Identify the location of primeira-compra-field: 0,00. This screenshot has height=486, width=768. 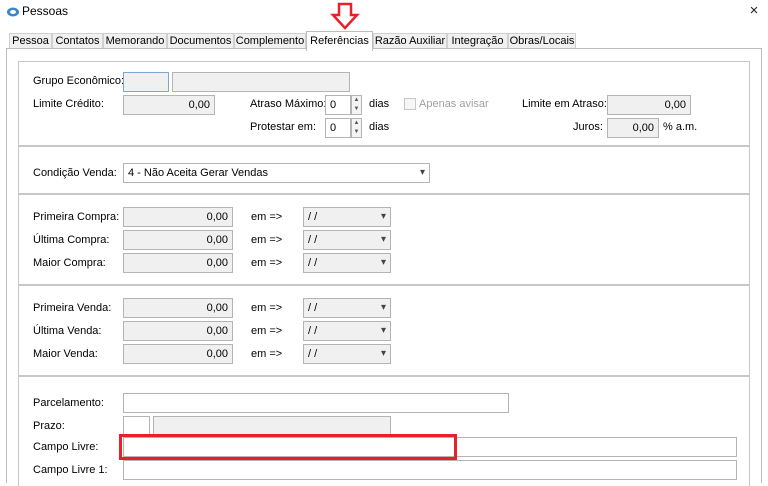
(178, 217).